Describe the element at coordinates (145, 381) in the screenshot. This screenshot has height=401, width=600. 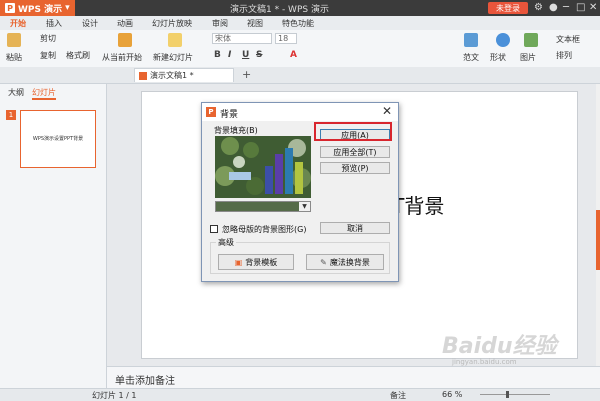
I see `notes-placeholder: 单击添加备注` at that location.